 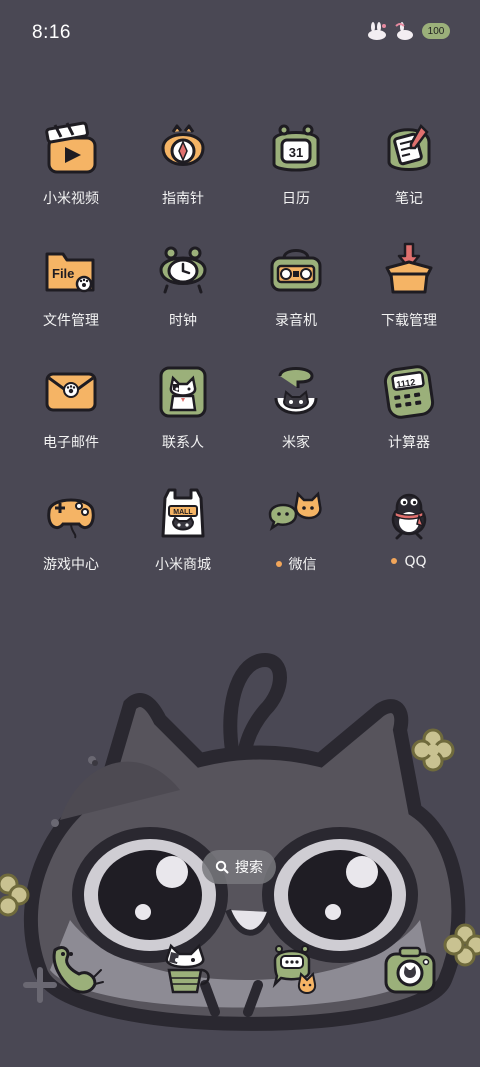 I want to click on app-label-text: 微信, so click(x=302, y=565).